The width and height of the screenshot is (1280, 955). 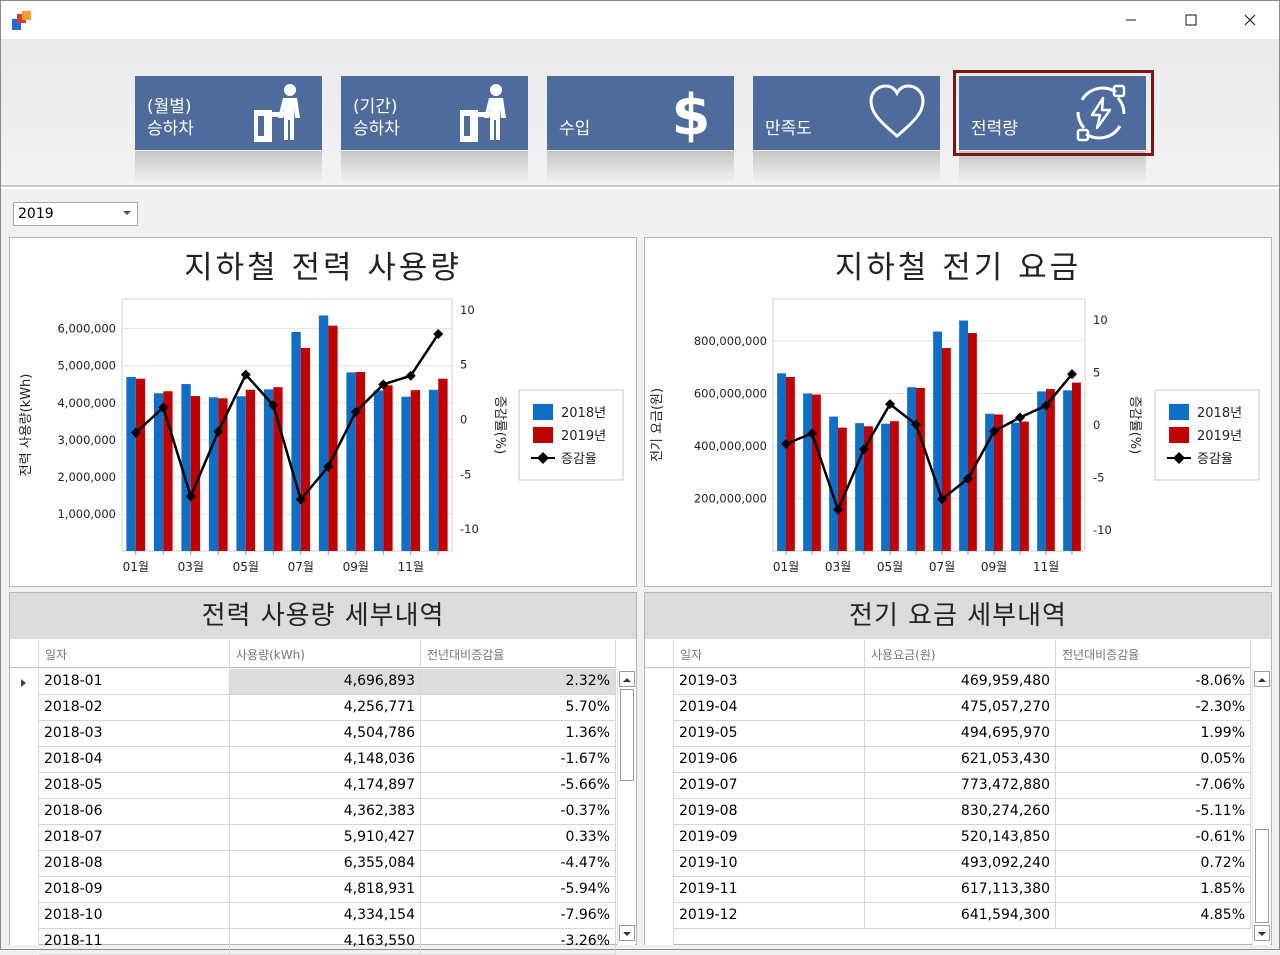 What do you see at coordinates (518, 734) in the screenshot?
I see `table-cell: 1.36%` at bounding box center [518, 734].